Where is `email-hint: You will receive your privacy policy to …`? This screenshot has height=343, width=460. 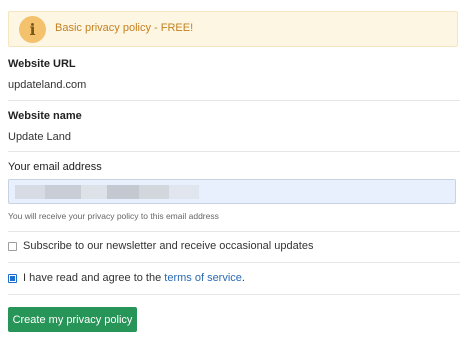
email-hint: You will receive your privacy policy to … is located at coordinates (113, 216).